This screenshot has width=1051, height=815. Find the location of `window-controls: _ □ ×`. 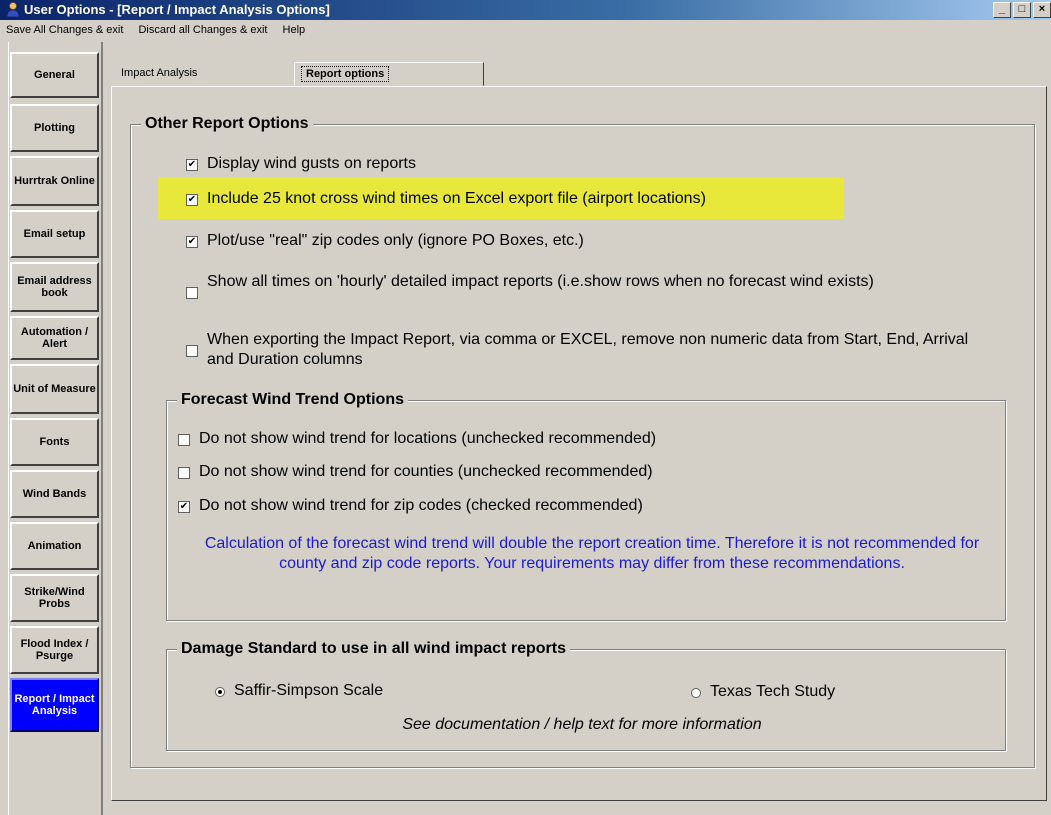

window-controls: _ □ × is located at coordinates (1022, 10).